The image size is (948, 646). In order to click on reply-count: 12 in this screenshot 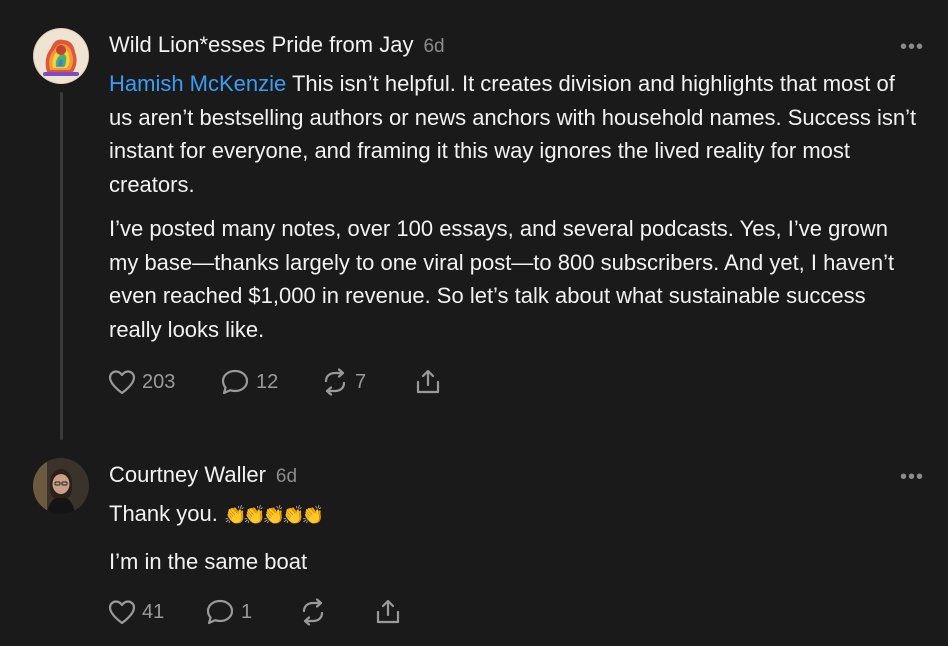, I will do `click(267, 381)`.